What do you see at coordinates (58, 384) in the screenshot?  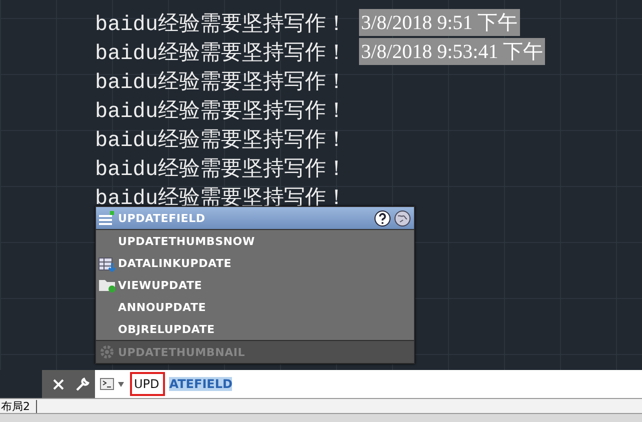 I see `close-icon` at bounding box center [58, 384].